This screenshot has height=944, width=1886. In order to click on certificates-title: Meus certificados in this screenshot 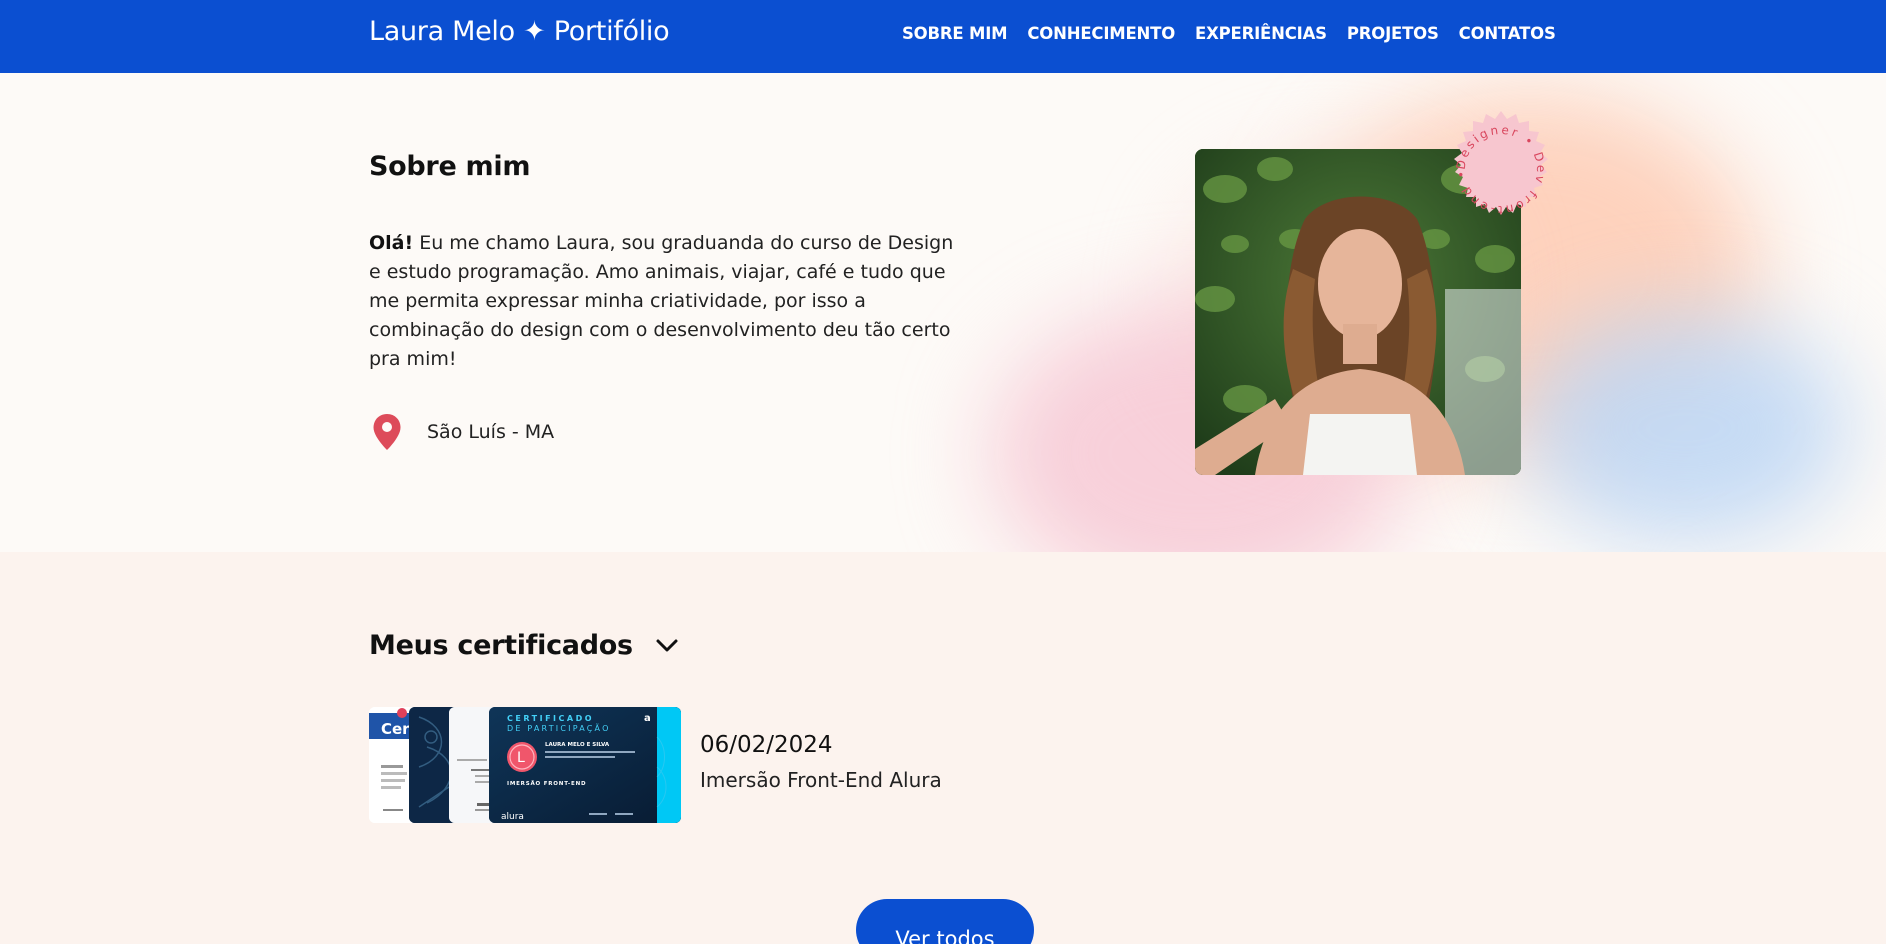, I will do `click(501, 645)`.